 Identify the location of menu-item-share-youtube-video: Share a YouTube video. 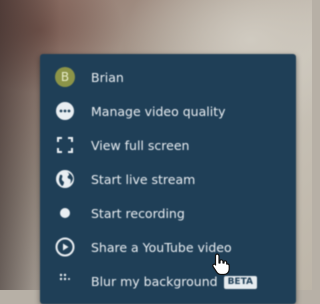
(168, 247).